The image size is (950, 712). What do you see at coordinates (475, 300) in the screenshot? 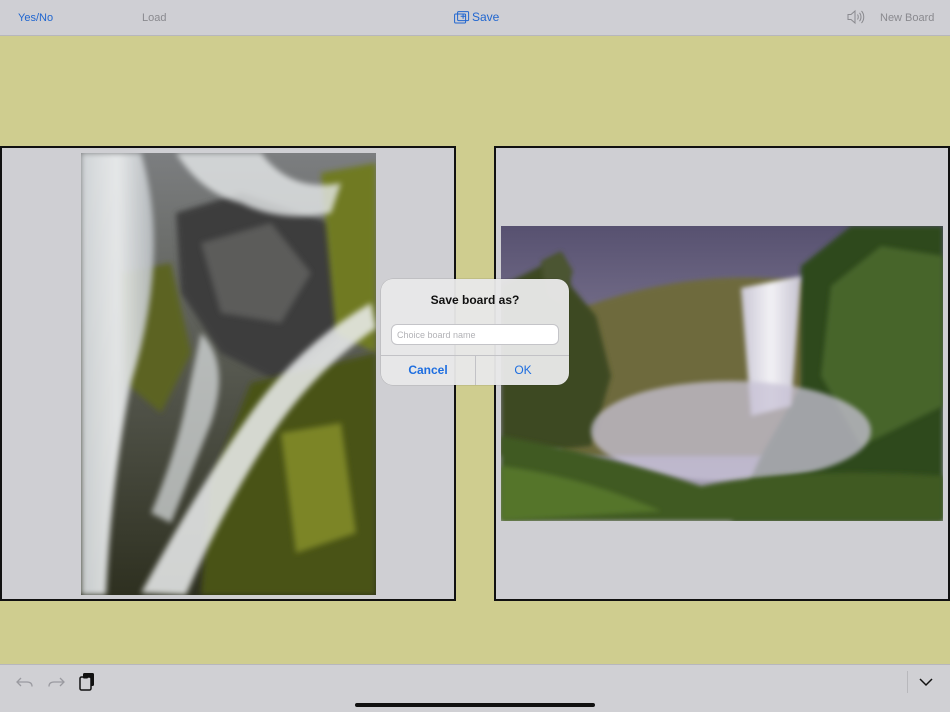
I see `dialog-title: Save board as?` at bounding box center [475, 300].